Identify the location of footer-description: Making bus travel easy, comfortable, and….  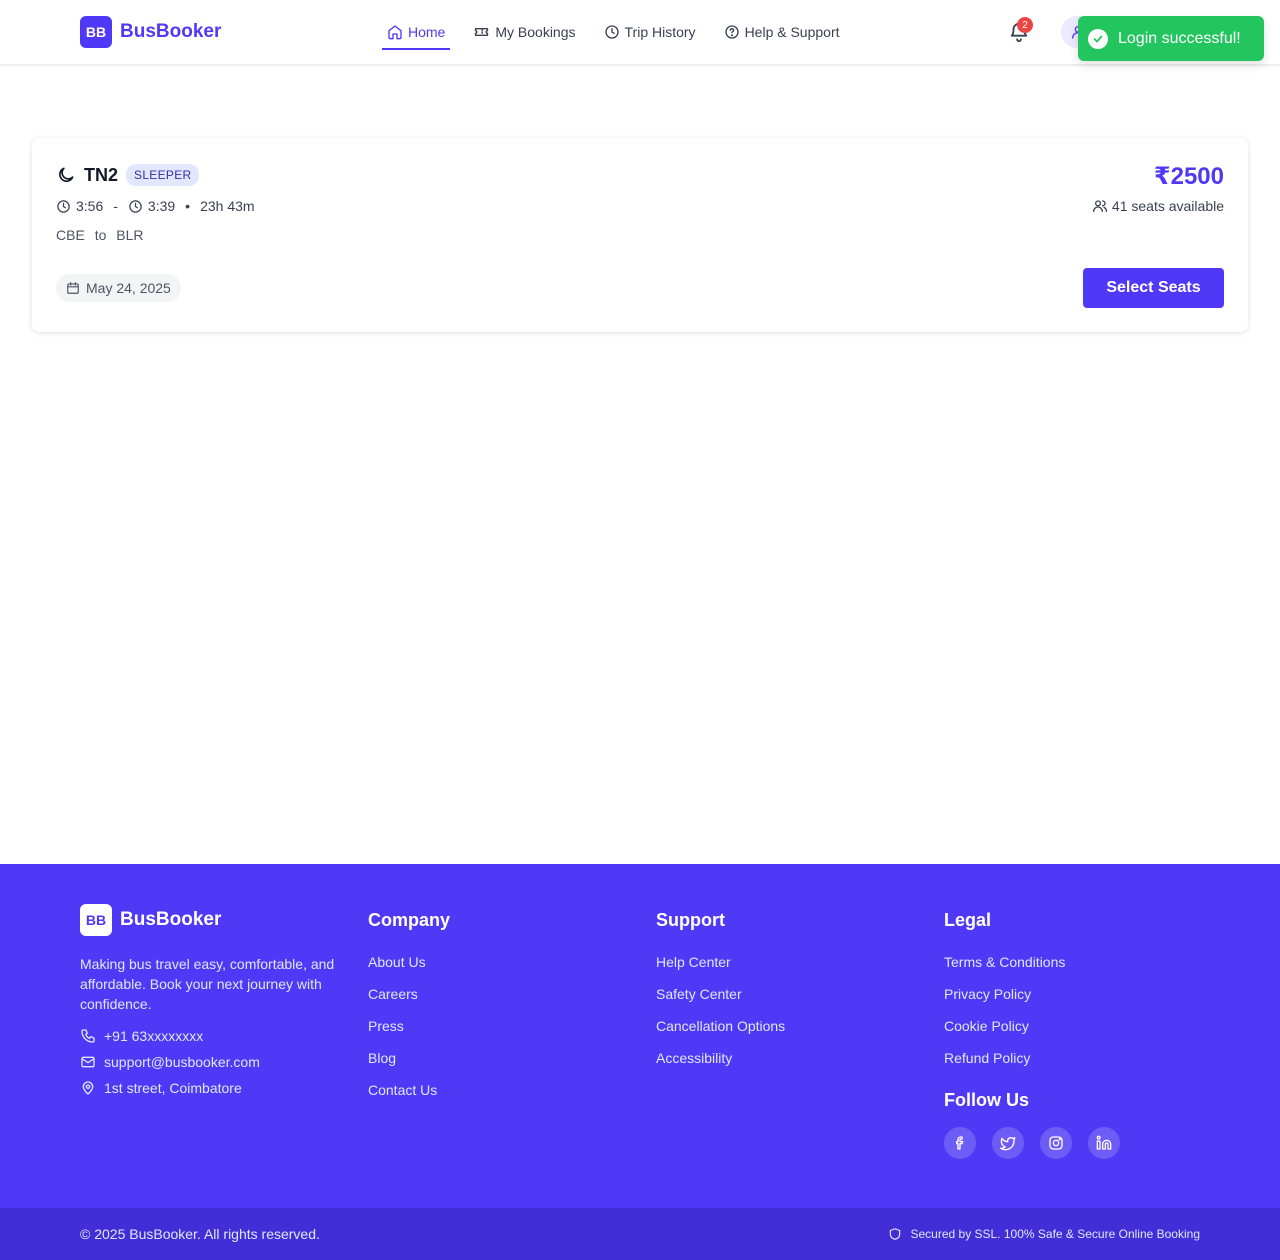
(207, 984).